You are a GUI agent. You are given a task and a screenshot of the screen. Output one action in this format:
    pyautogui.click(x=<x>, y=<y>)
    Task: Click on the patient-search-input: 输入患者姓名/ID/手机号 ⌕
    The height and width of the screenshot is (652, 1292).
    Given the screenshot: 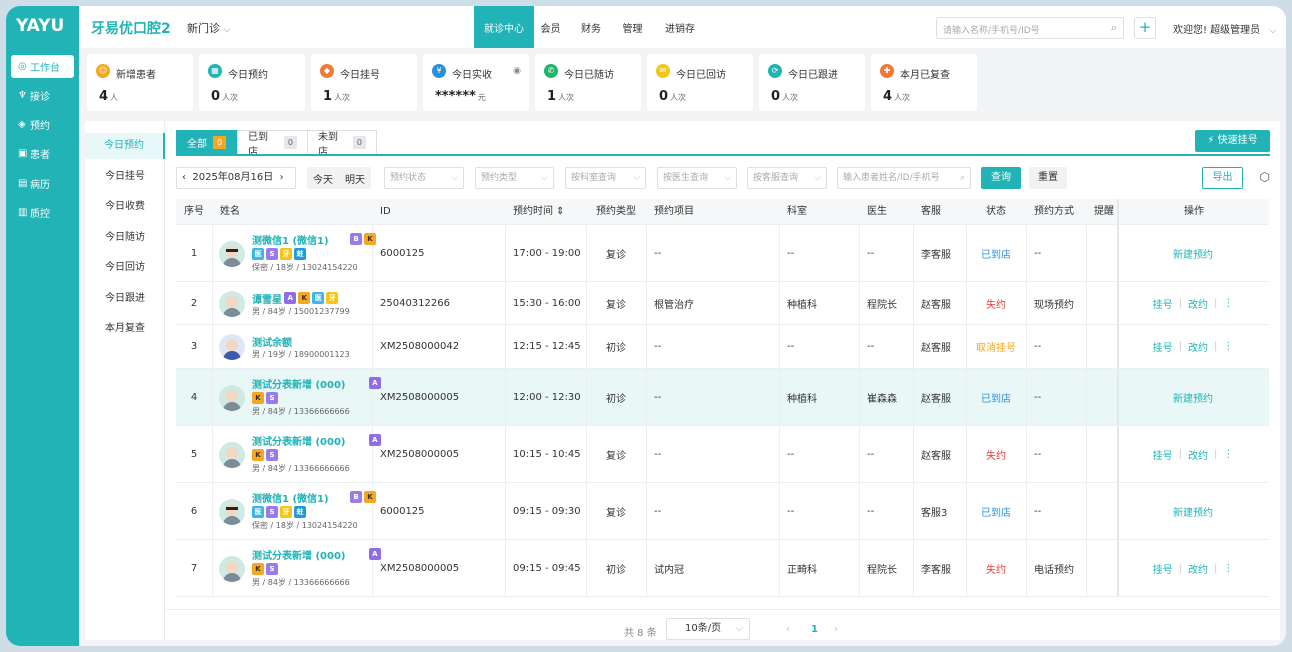 What is the action you would take?
    pyautogui.click(x=904, y=178)
    